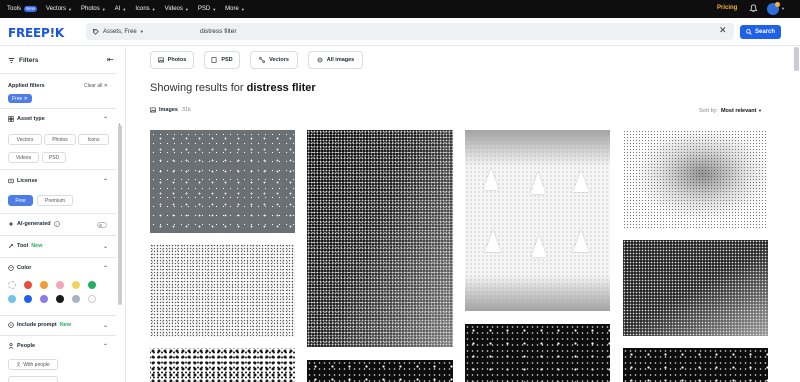 The width and height of the screenshot is (800, 382). I want to click on search-scope-dropdown: Assets, Free ▼, so click(131, 31).